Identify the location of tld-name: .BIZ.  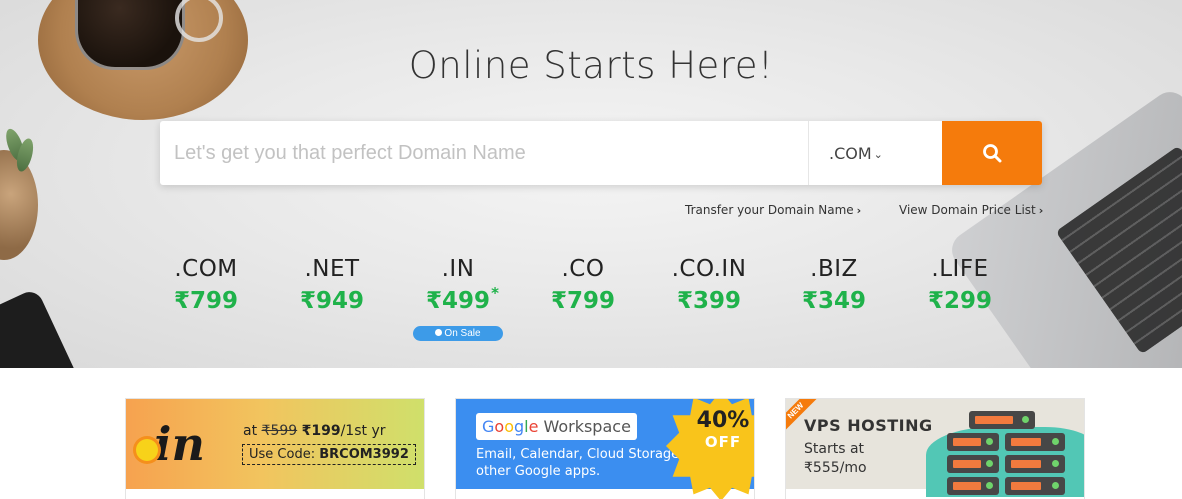
(834, 269).